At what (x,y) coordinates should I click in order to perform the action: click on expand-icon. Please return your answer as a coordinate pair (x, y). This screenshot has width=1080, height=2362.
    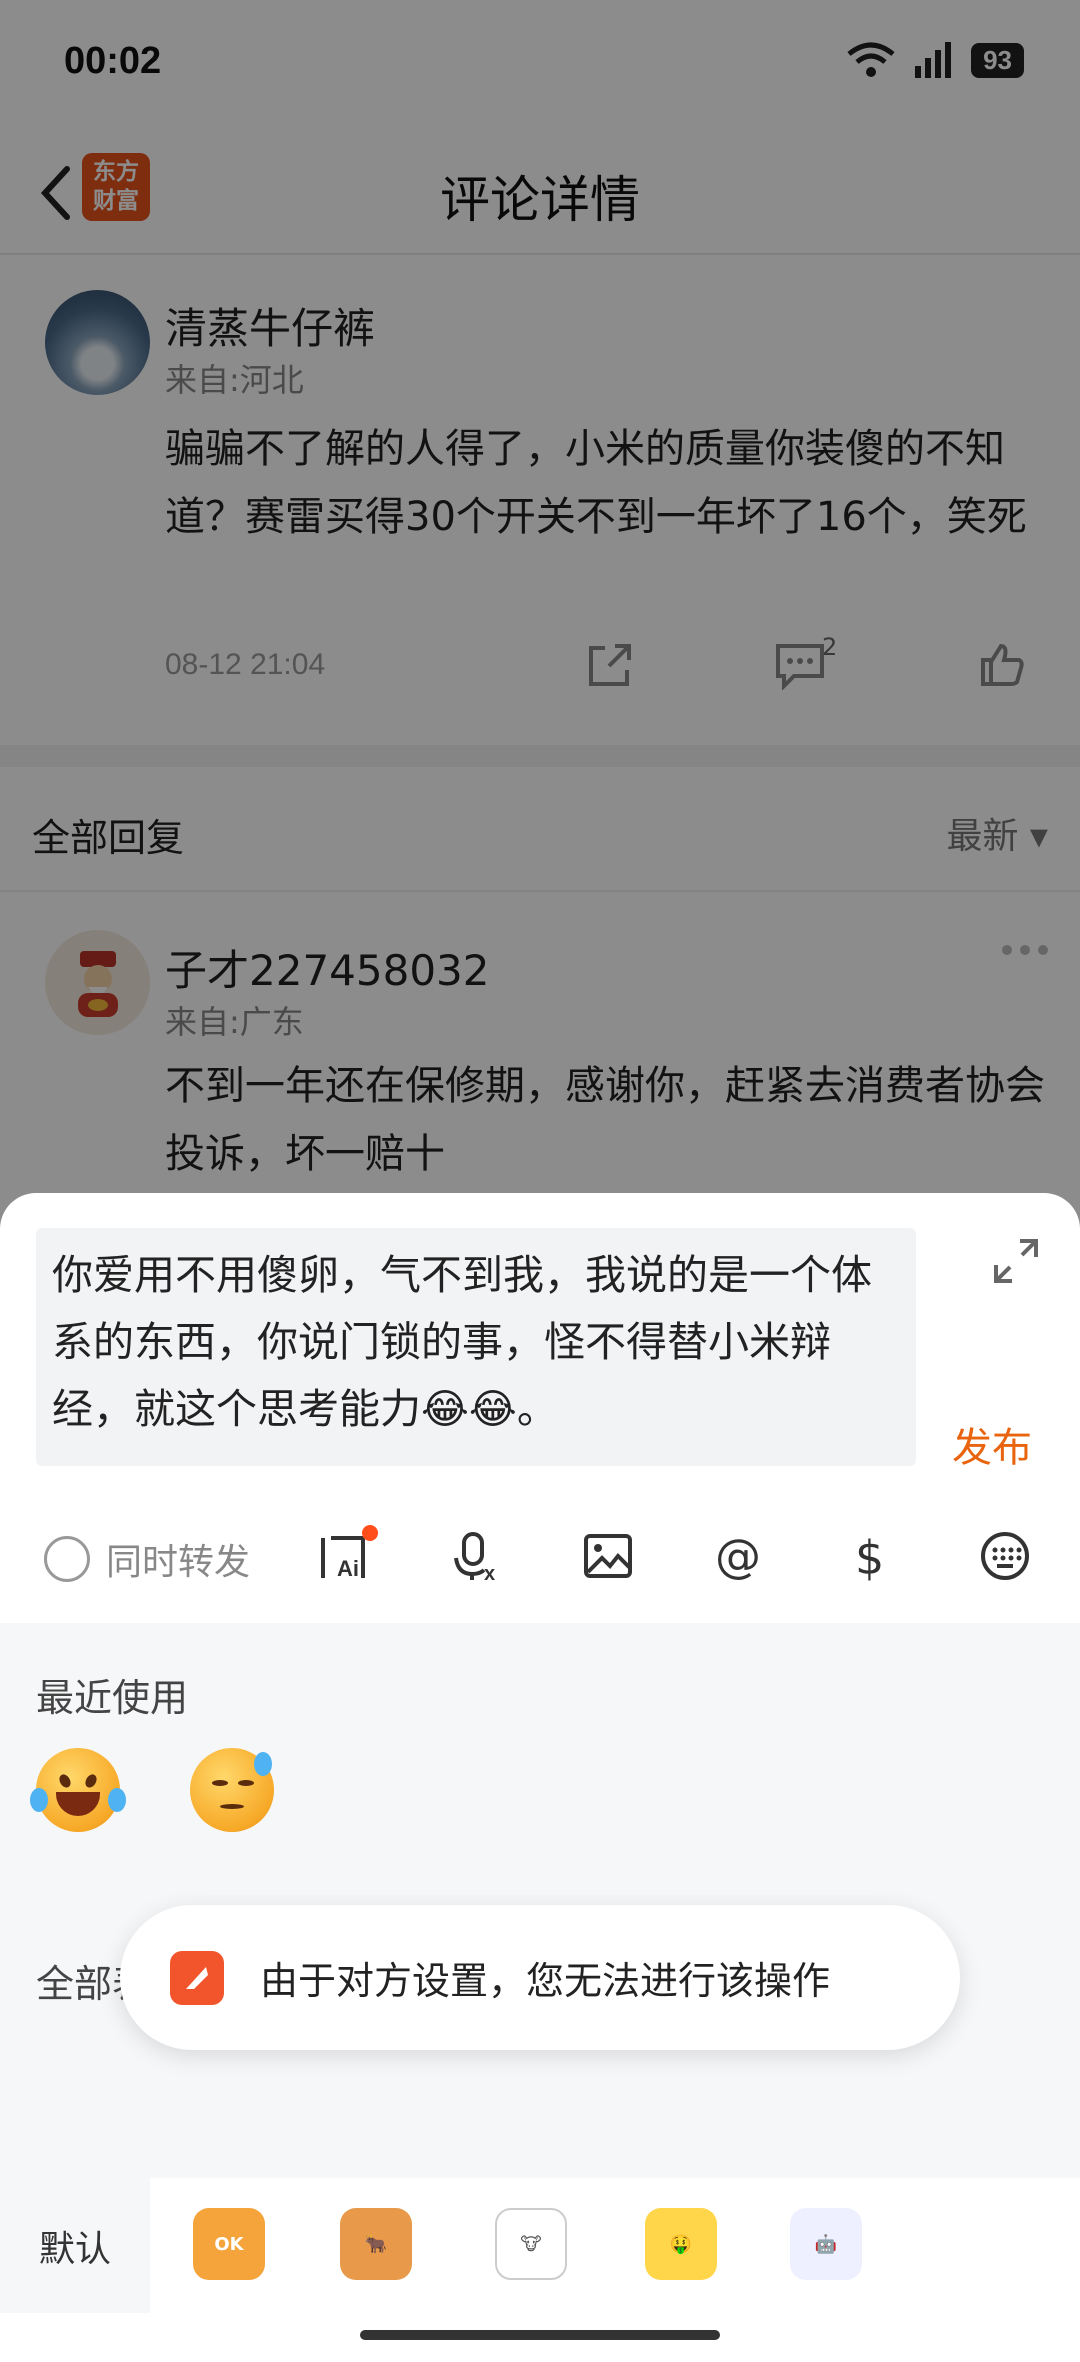
    Looking at the image, I should click on (1016, 1261).